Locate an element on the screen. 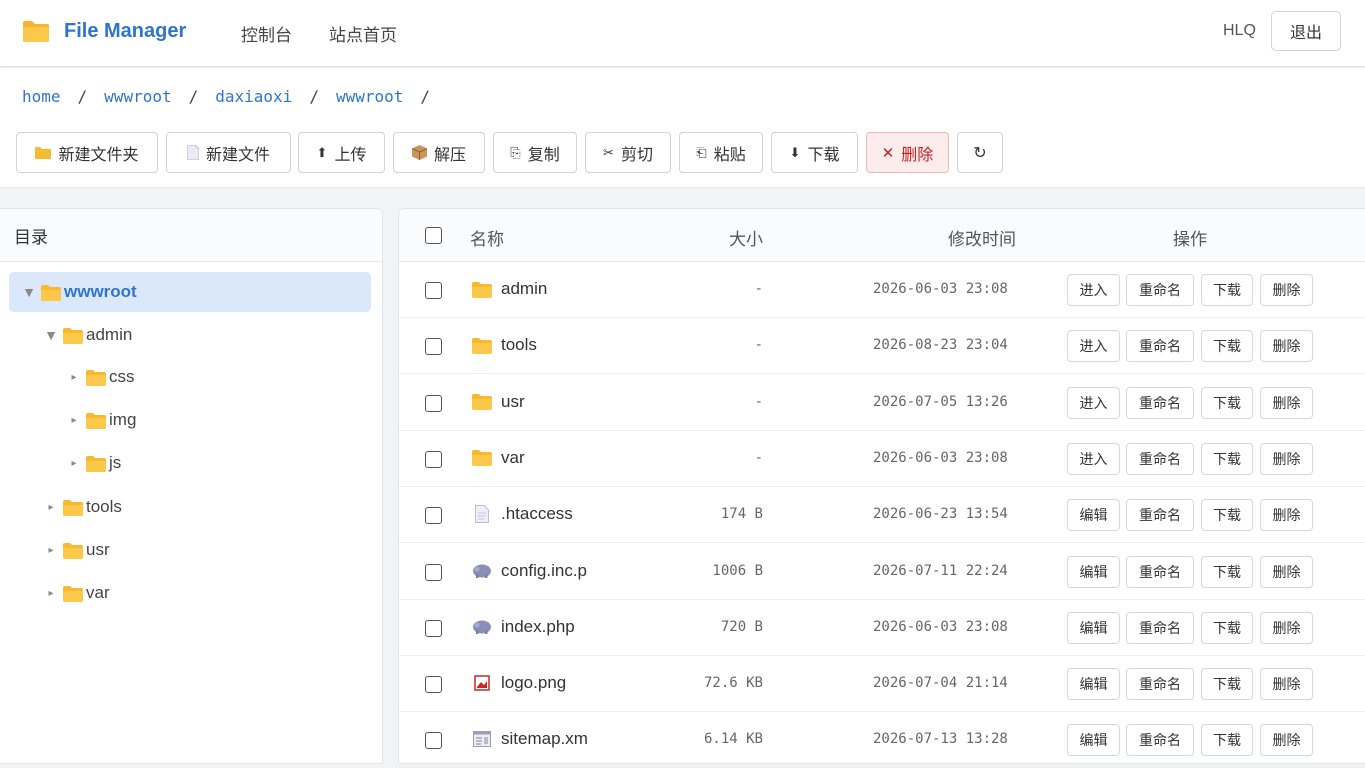 The width and height of the screenshot is (1365, 768). file-name: usr is located at coordinates (498, 402).